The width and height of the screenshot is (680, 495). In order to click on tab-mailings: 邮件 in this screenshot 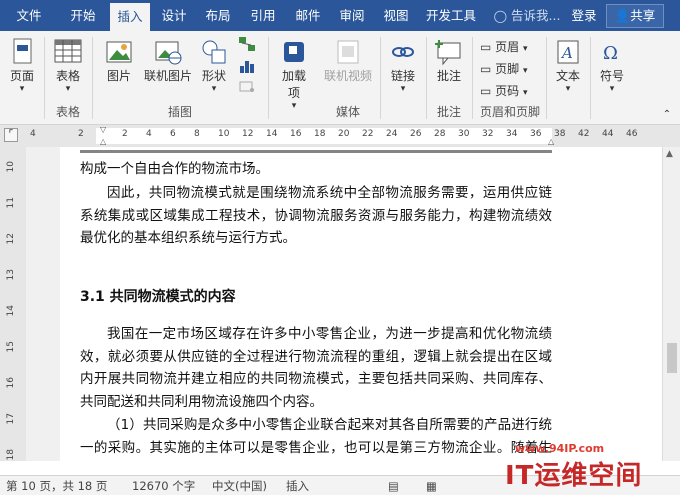, I will do `click(308, 15)`.